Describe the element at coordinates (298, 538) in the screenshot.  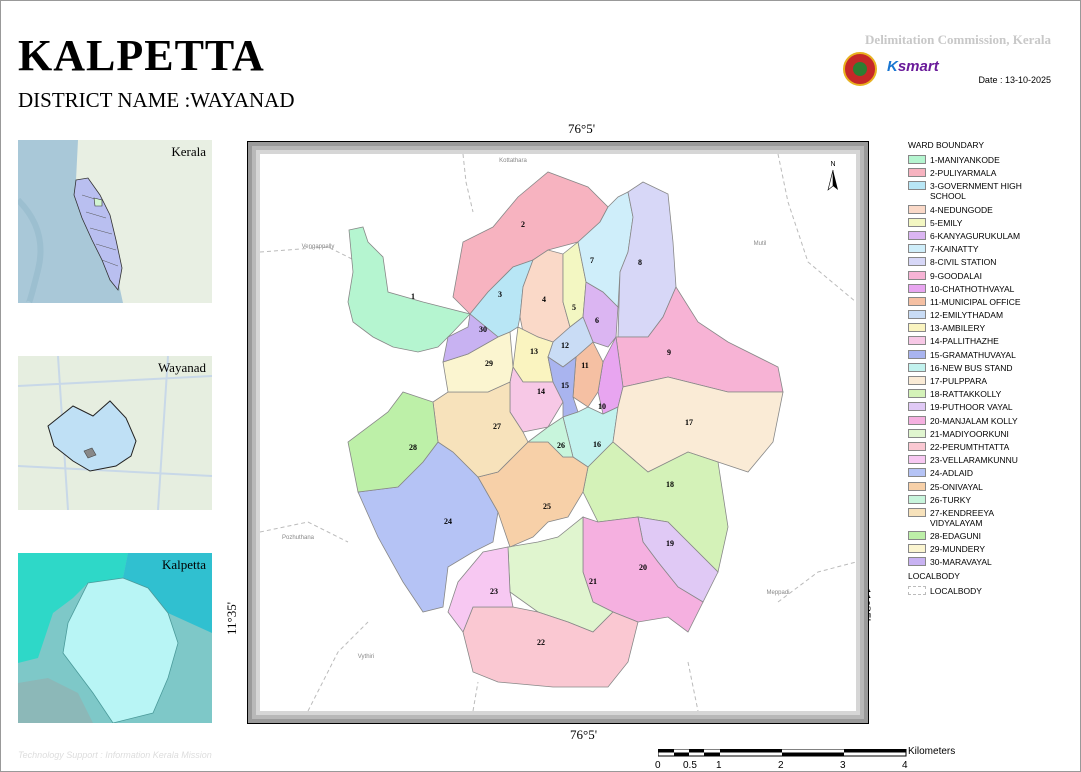
I see `neighbor-label: Pozhuthana` at that location.